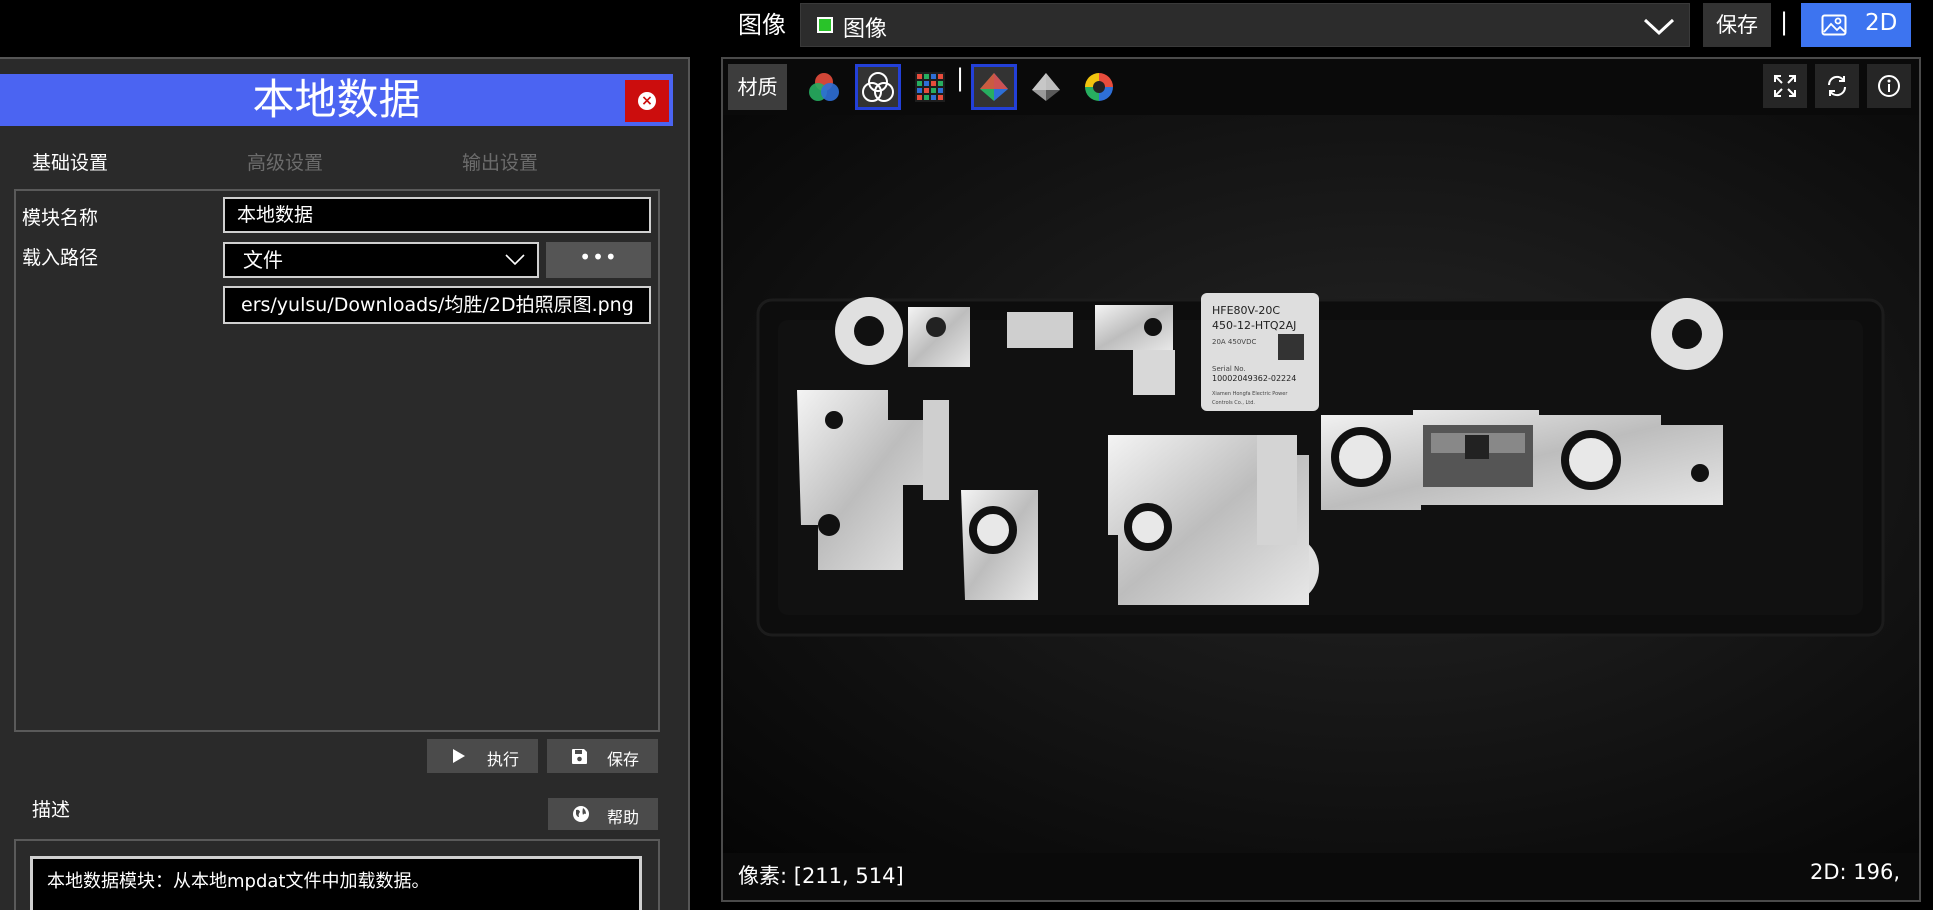  What do you see at coordinates (821, 876) in the screenshot?
I see `pixel-readout: 像素: [211, 514]` at bounding box center [821, 876].